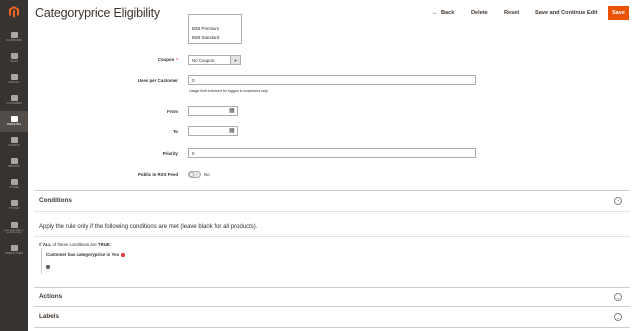 The width and height of the screenshot is (640, 331). What do you see at coordinates (41, 261) in the screenshot?
I see `rule-tree-line` at bounding box center [41, 261].